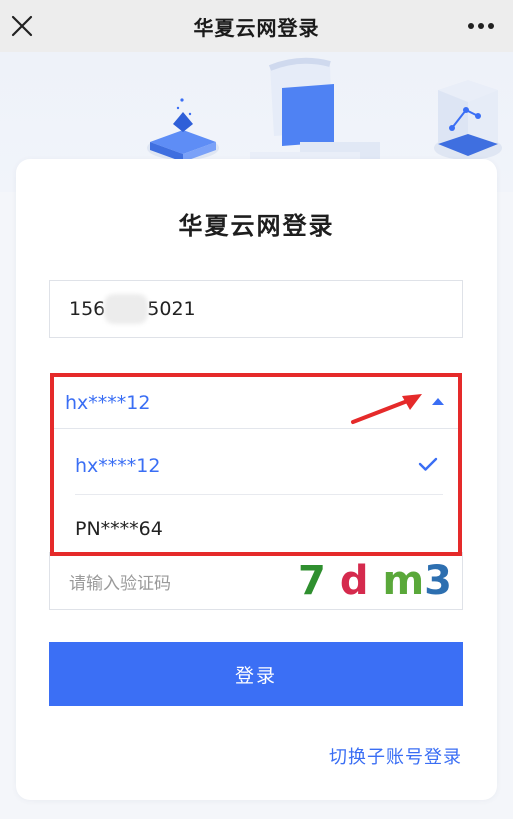 This screenshot has height=819, width=513. What do you see at coordinates (438, 401) in the screenshot?
I see `caret-up-icon` at bounding box center [438, 401].